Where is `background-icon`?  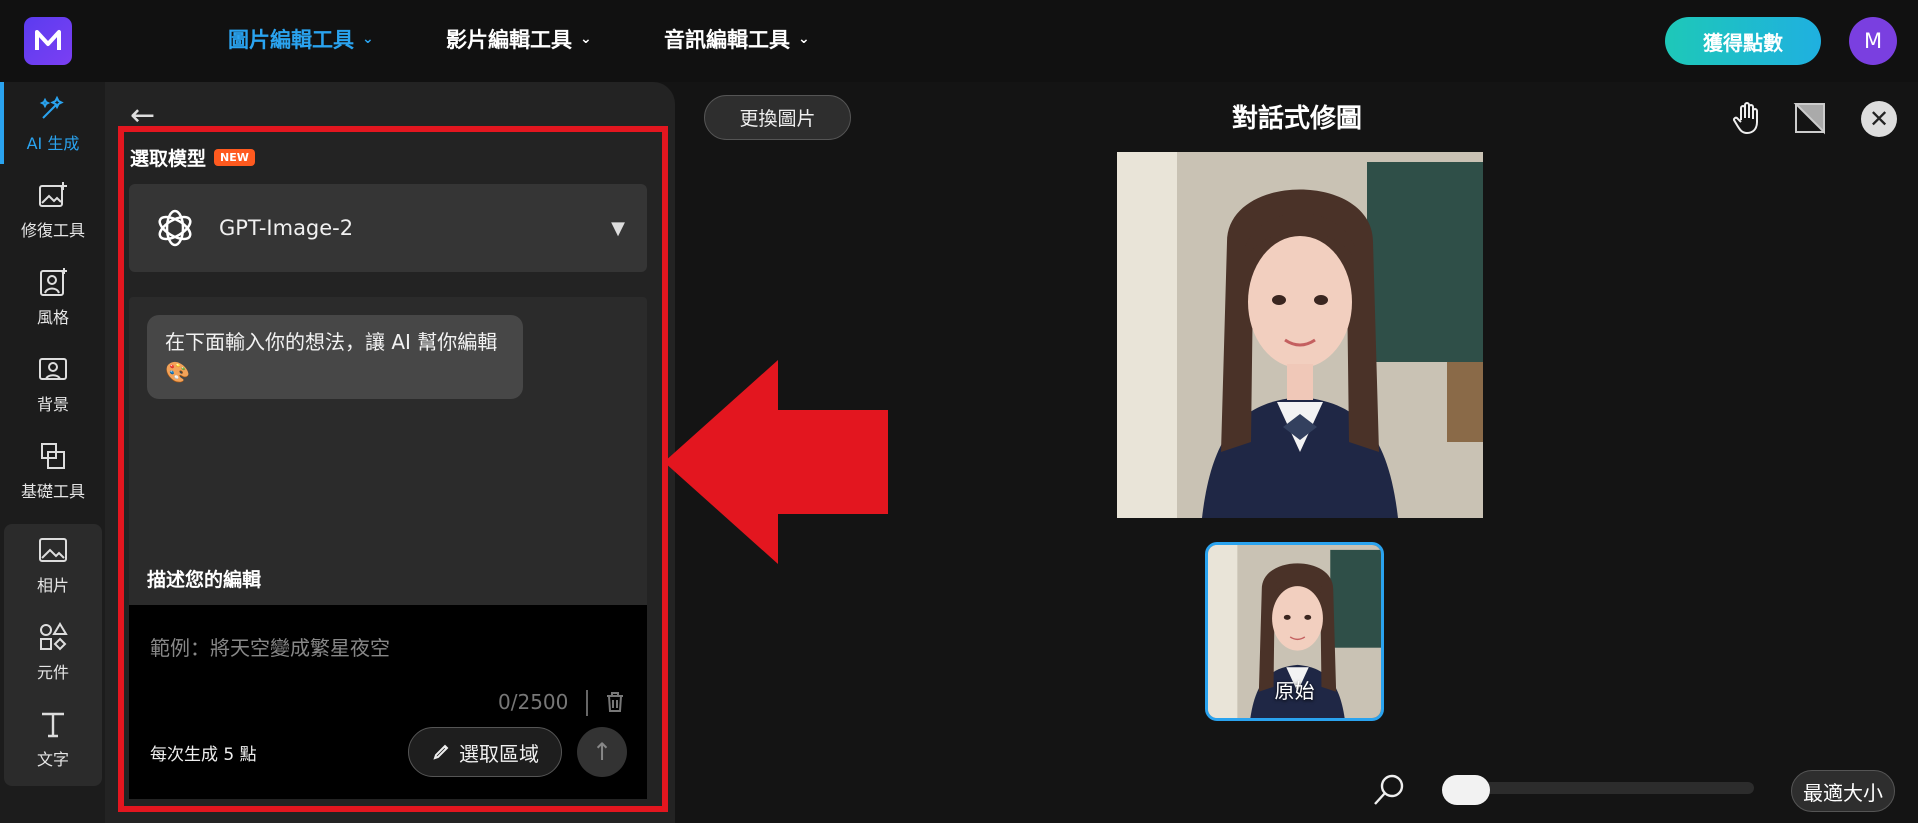 background-icon is located at coordinates (53, 369).